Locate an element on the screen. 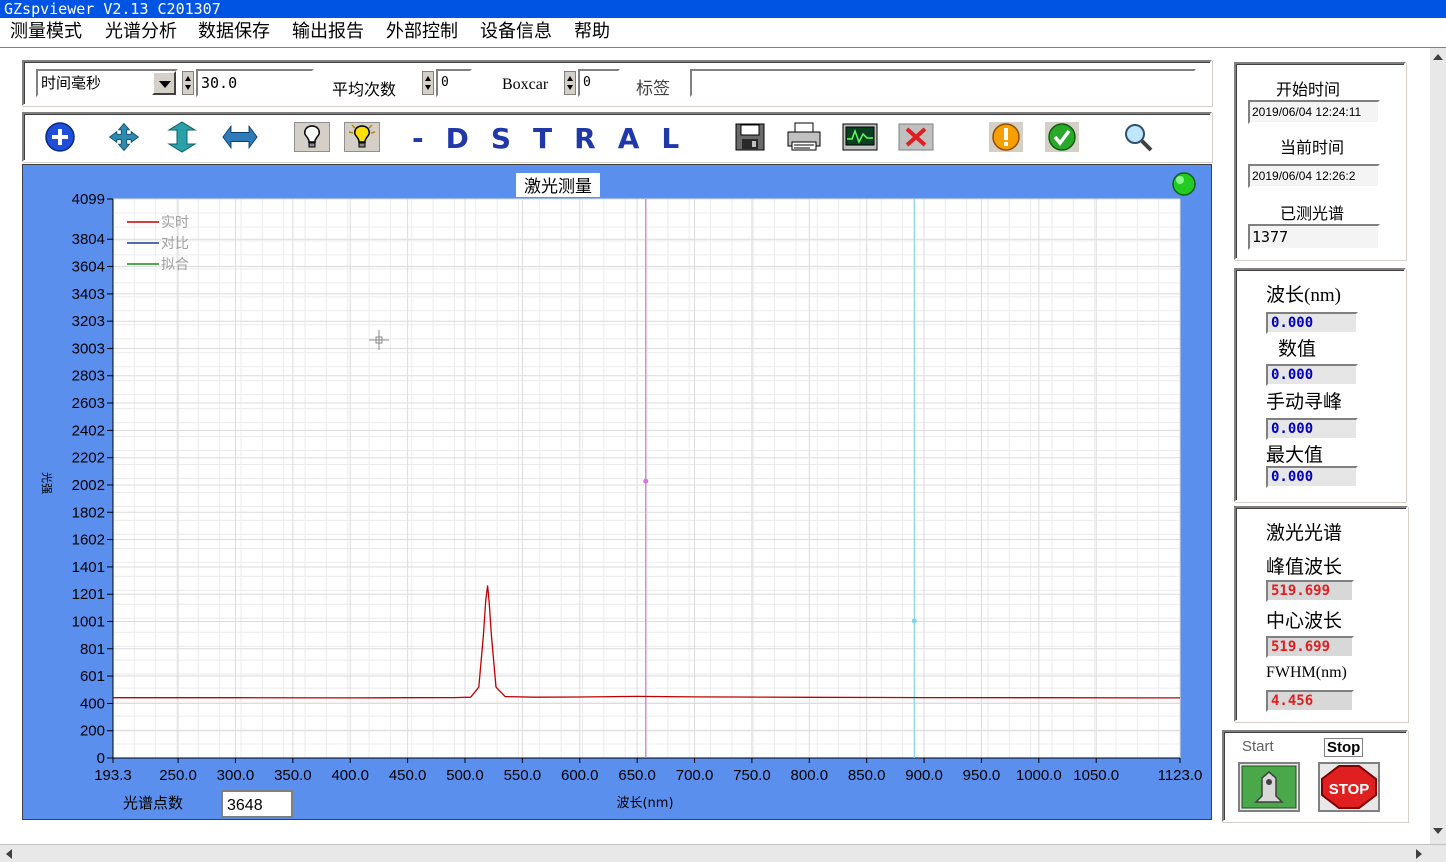 This screenshot has height=862, width=1446. y-tick-label: 1401 is located at coordinates (88, 567).